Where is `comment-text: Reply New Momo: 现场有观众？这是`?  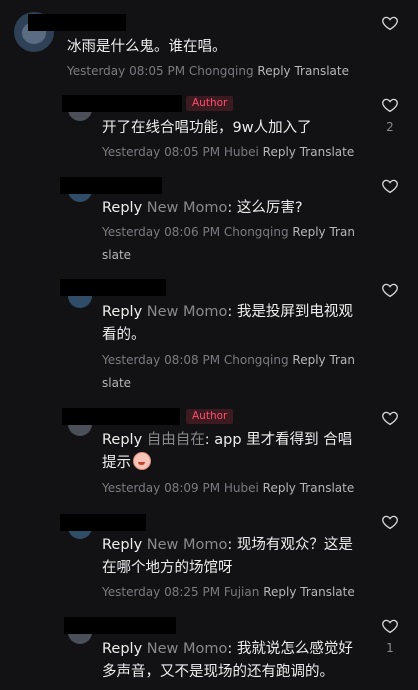 comment-text: Reply New Momo: 现场有观众？这是 is located at coordinates (227, 545).